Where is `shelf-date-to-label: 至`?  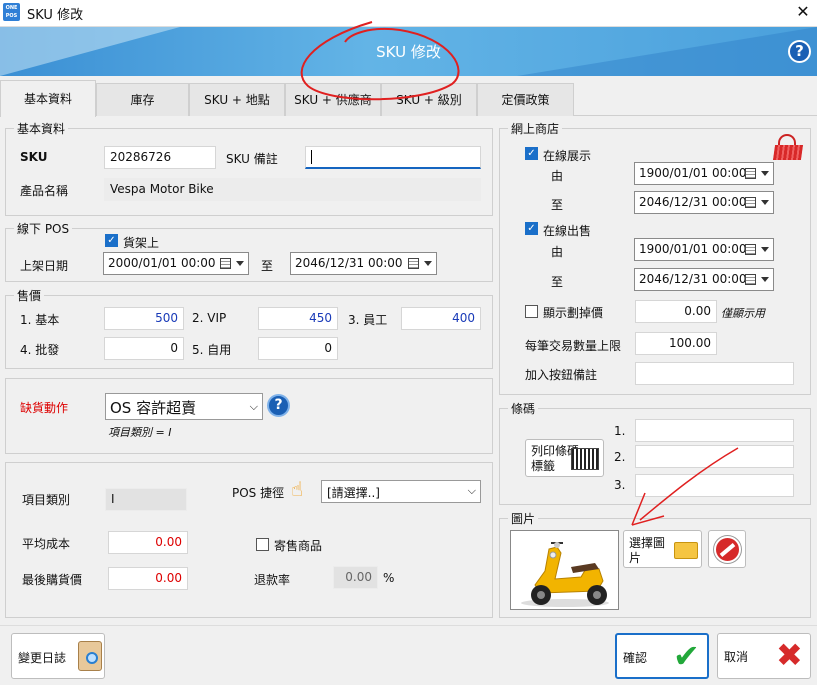
shelf-date-to-label: 至 is located at coordinates (267, 266).